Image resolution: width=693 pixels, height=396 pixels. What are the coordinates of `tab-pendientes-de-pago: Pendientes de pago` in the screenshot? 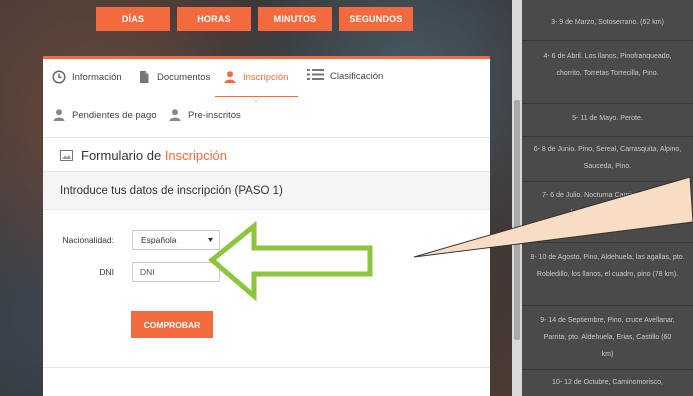 It's located at (104, 115).